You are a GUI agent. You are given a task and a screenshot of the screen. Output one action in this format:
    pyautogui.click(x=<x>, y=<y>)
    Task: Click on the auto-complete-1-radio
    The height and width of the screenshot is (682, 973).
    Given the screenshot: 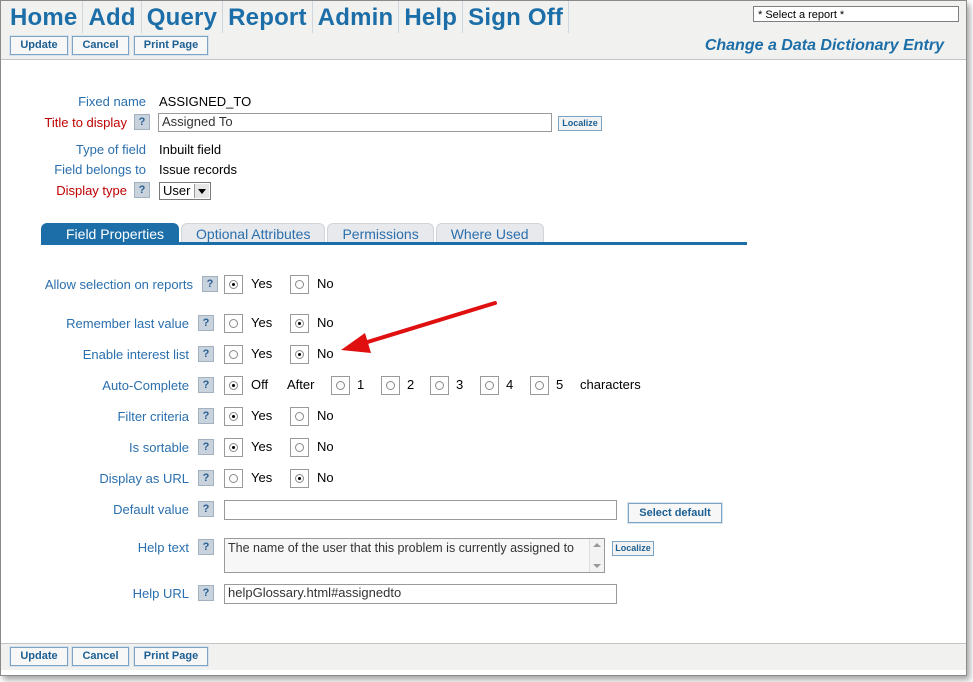 What is the action you would take?
    pyautogui.click(x=340, y=385)
    